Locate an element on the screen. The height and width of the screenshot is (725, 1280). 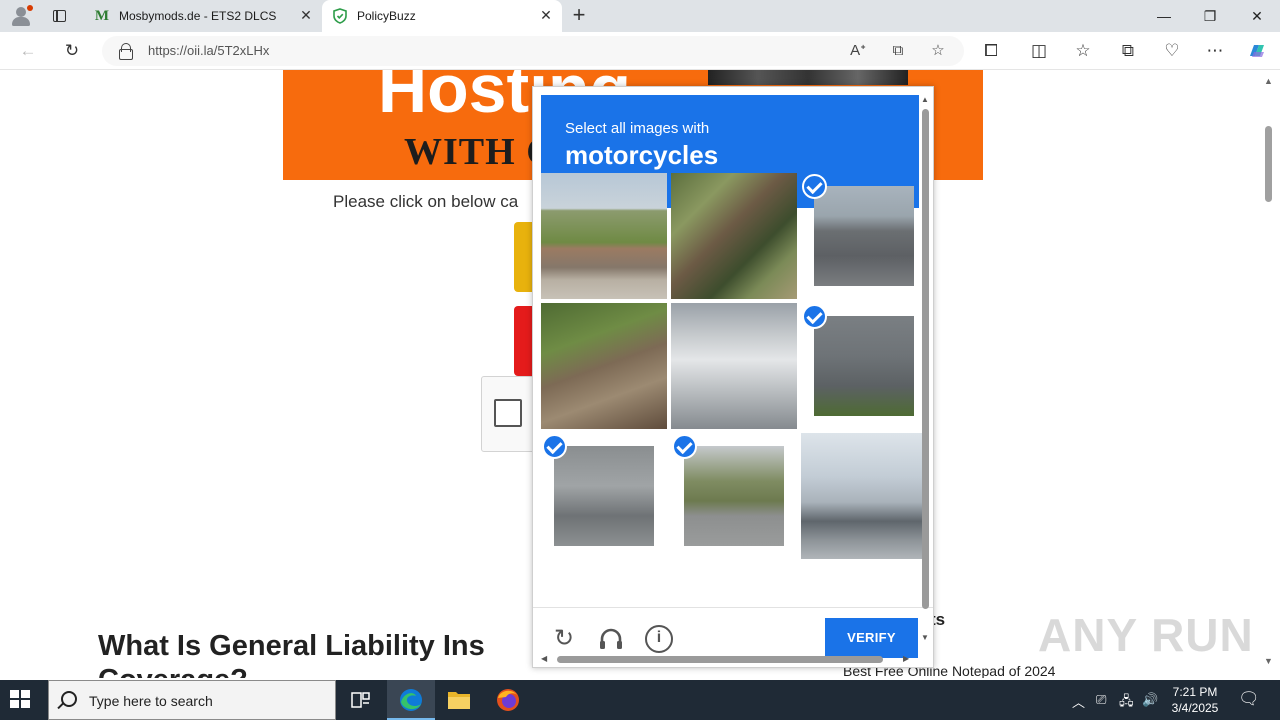
minimize-icon: — is located at coordinates (1164, 16).